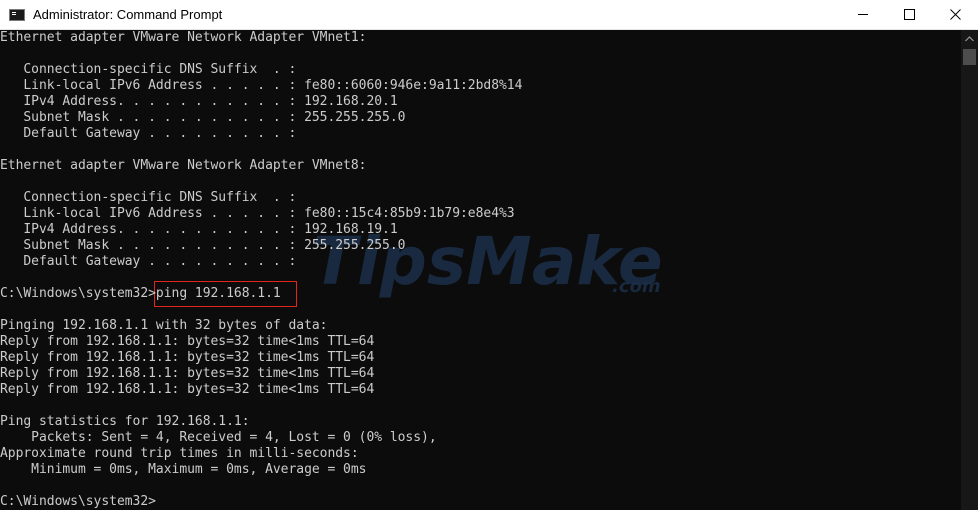 The image size is (978, 510). What do you see at coordinates (969, 57) in the screenshot?
I see `scrollbar-thumb` at bounding box center [969, 57].